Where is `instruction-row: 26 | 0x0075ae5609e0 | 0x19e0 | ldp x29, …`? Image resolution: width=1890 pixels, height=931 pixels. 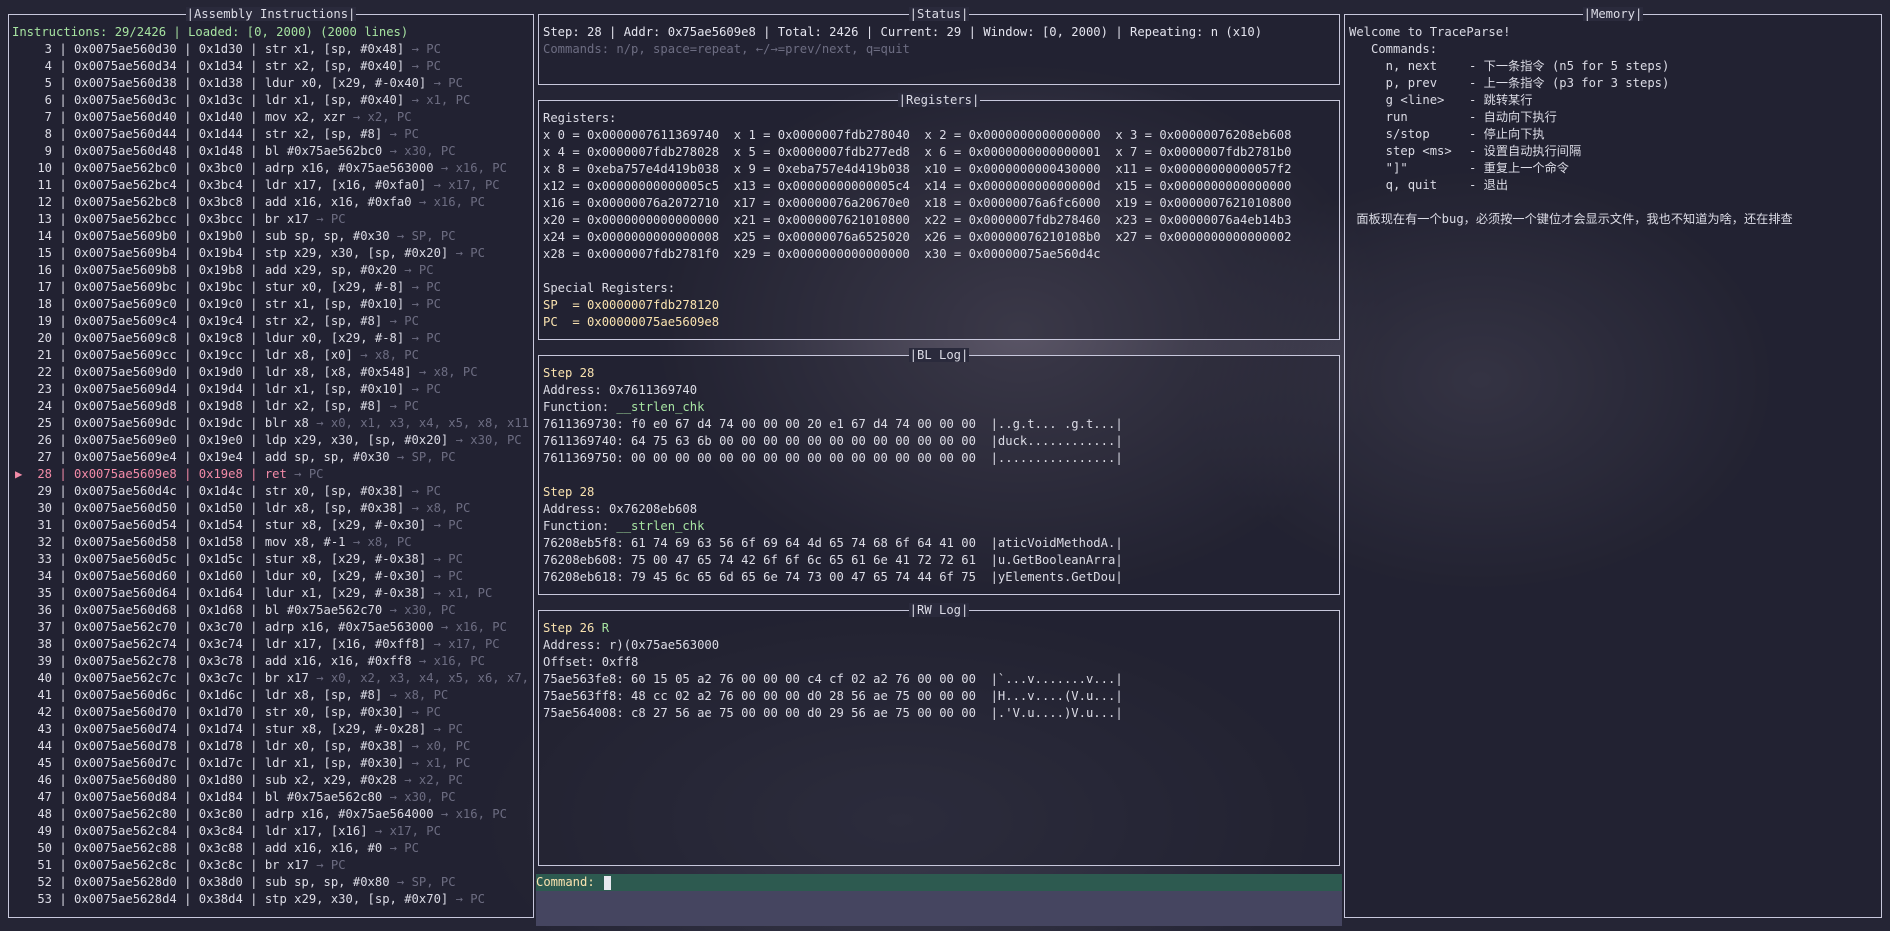
instruction-row: 26 | 0x0075ae5609e0 | 0x19e0 | ldp x29, … is located at coordinates (271, 440).